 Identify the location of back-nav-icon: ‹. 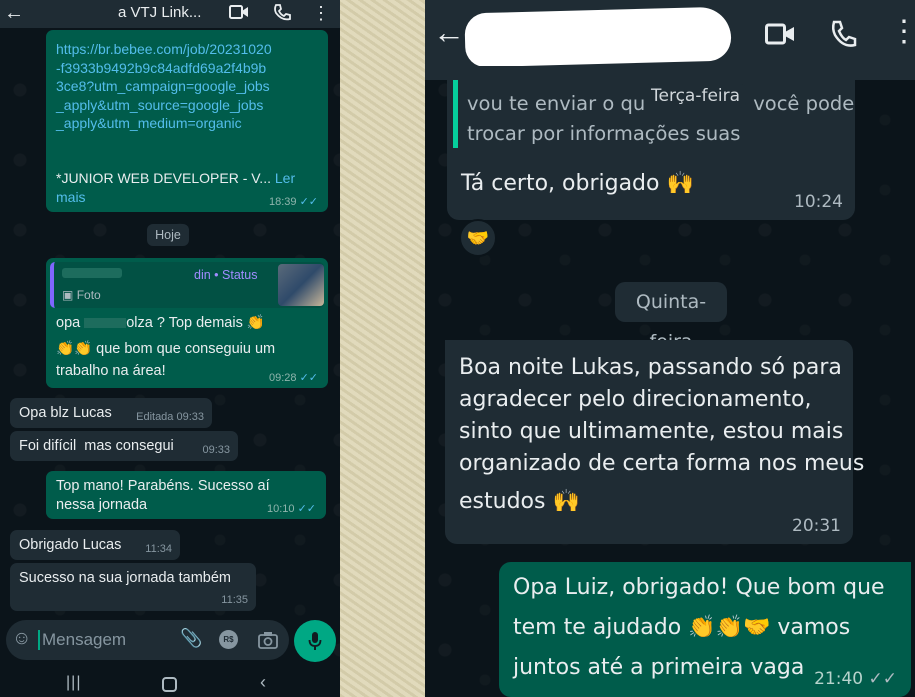
(263, 682).